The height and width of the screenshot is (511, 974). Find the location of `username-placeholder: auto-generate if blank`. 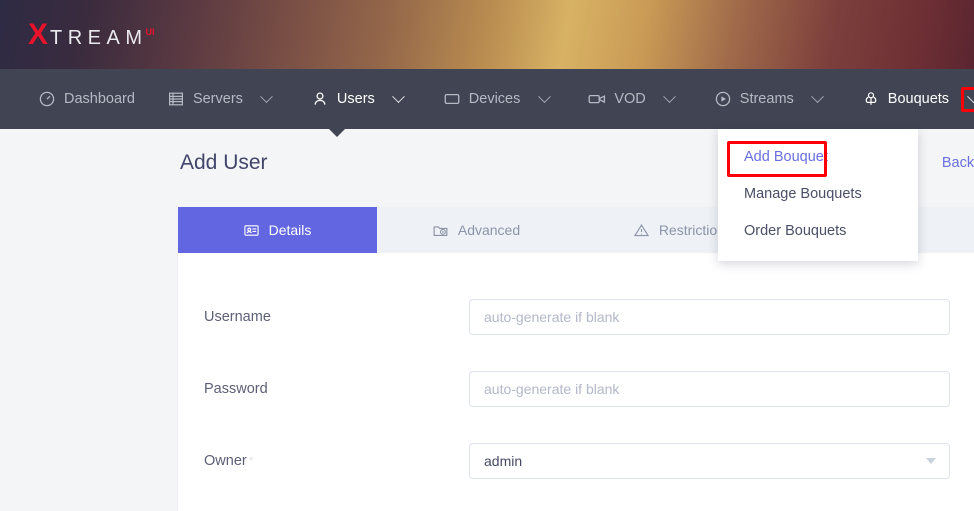

username-placeholder: auto-generate if blank is located at coordinates (552, 317).